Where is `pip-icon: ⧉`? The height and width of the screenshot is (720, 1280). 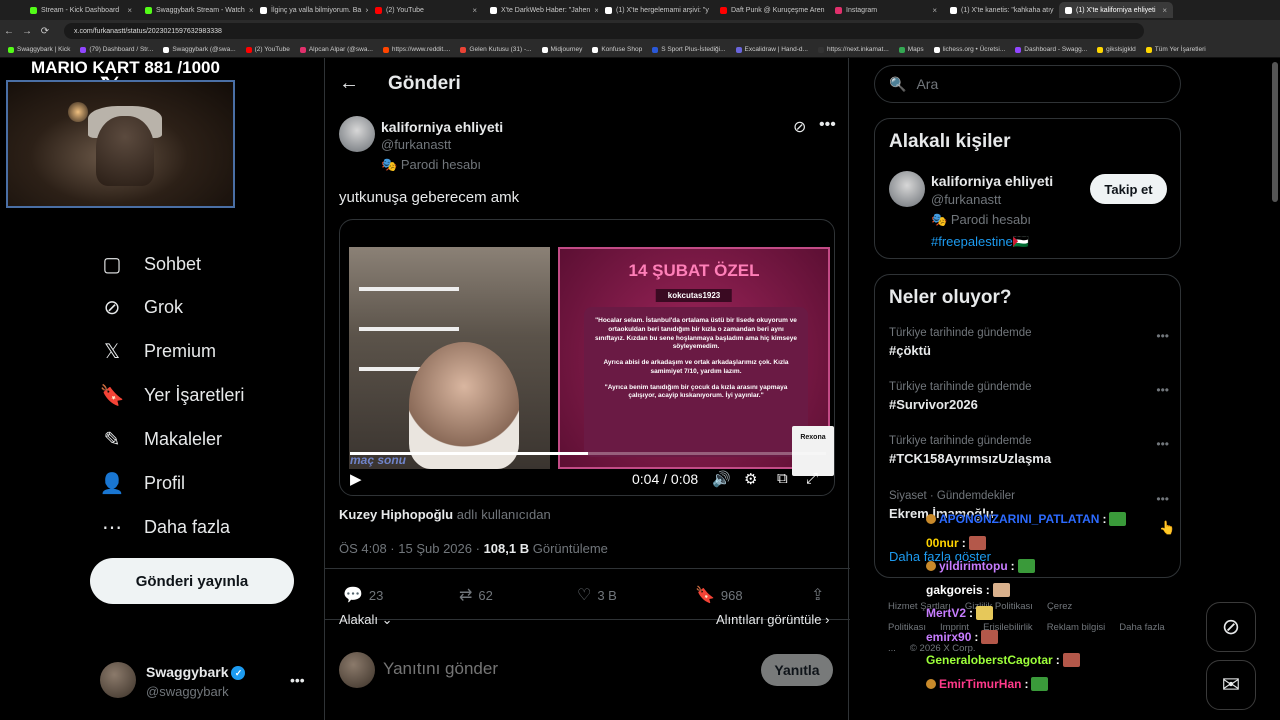 pip-icon: ⧉ is located at coordinates (782, 478).